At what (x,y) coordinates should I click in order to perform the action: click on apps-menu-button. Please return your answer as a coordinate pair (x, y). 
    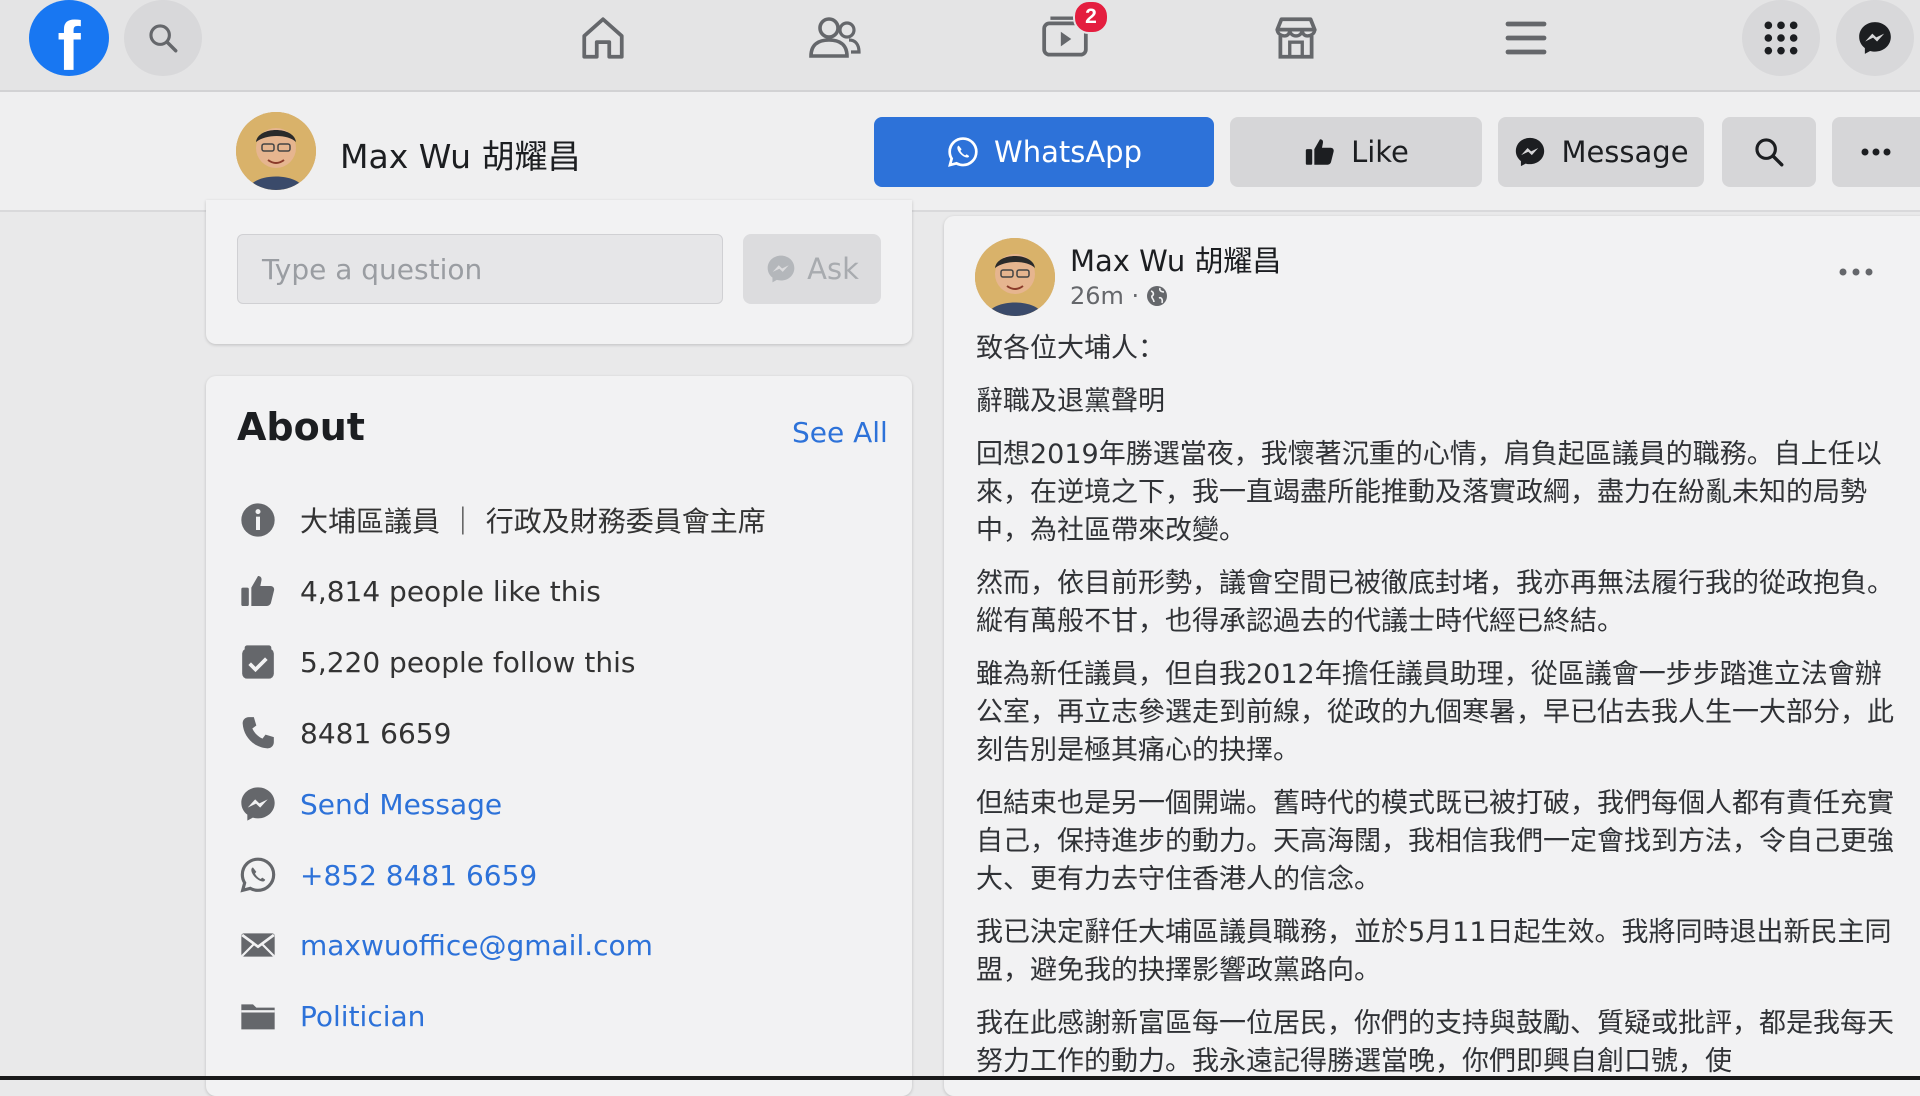
    Looking at the image, I should click on (1781, 38).